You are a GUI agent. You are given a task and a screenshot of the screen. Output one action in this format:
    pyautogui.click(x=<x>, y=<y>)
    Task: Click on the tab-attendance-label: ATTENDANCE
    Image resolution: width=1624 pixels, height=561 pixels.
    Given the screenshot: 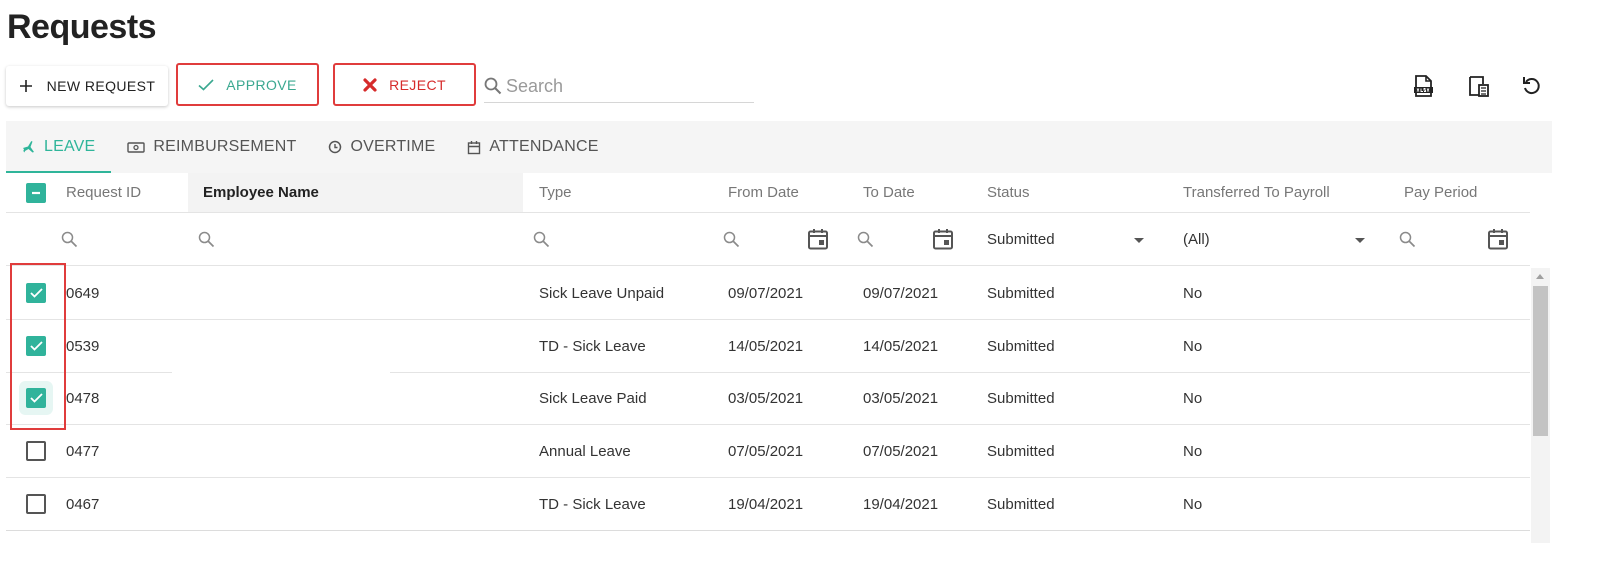 What is the action you would take?
    pyautogui.click(x=544, y=146)
    